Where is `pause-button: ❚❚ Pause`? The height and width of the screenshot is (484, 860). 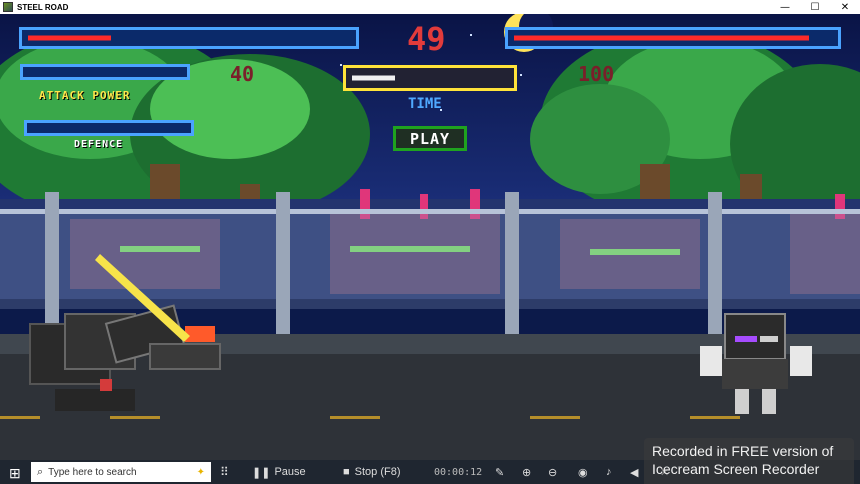
pause-button: ❚❚ Pause is located at coordinates (279, 472).